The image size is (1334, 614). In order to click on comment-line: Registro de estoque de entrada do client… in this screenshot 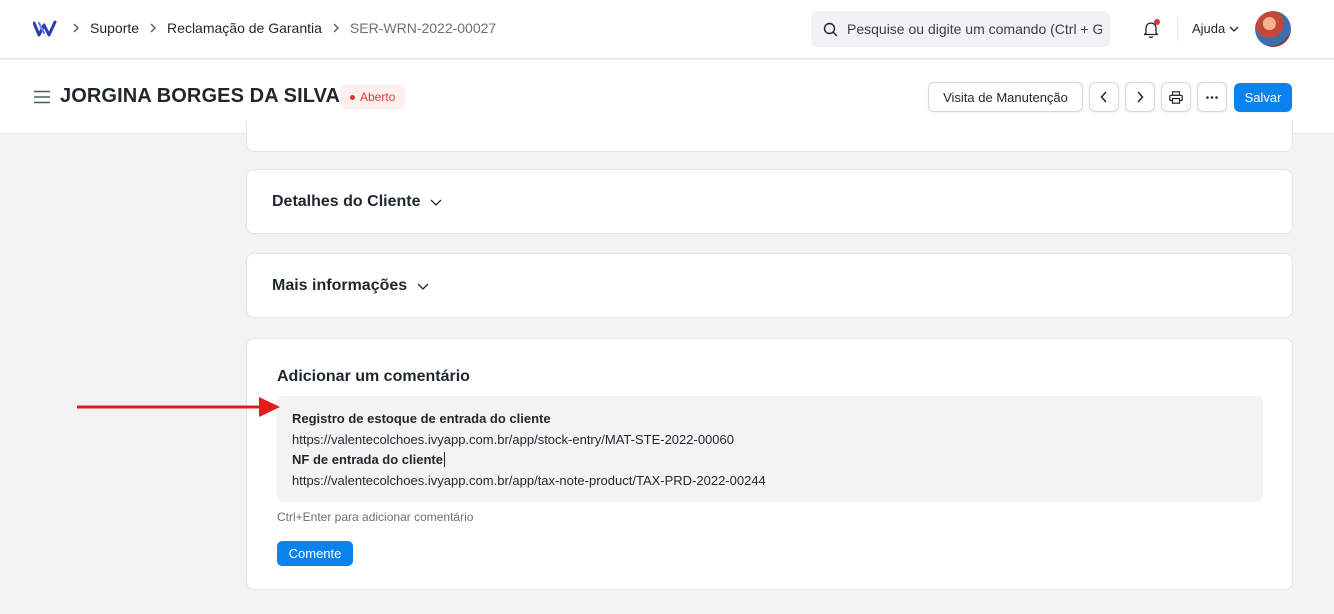, I will do `click(421, 418)`.